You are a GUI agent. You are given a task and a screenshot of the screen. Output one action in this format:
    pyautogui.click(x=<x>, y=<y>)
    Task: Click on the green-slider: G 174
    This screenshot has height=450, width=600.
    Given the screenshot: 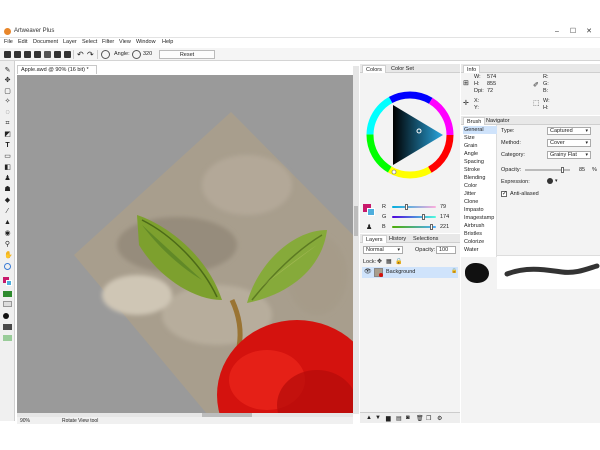 What is the action you would take?
    pyautogui.click(x=419, y=217)
    